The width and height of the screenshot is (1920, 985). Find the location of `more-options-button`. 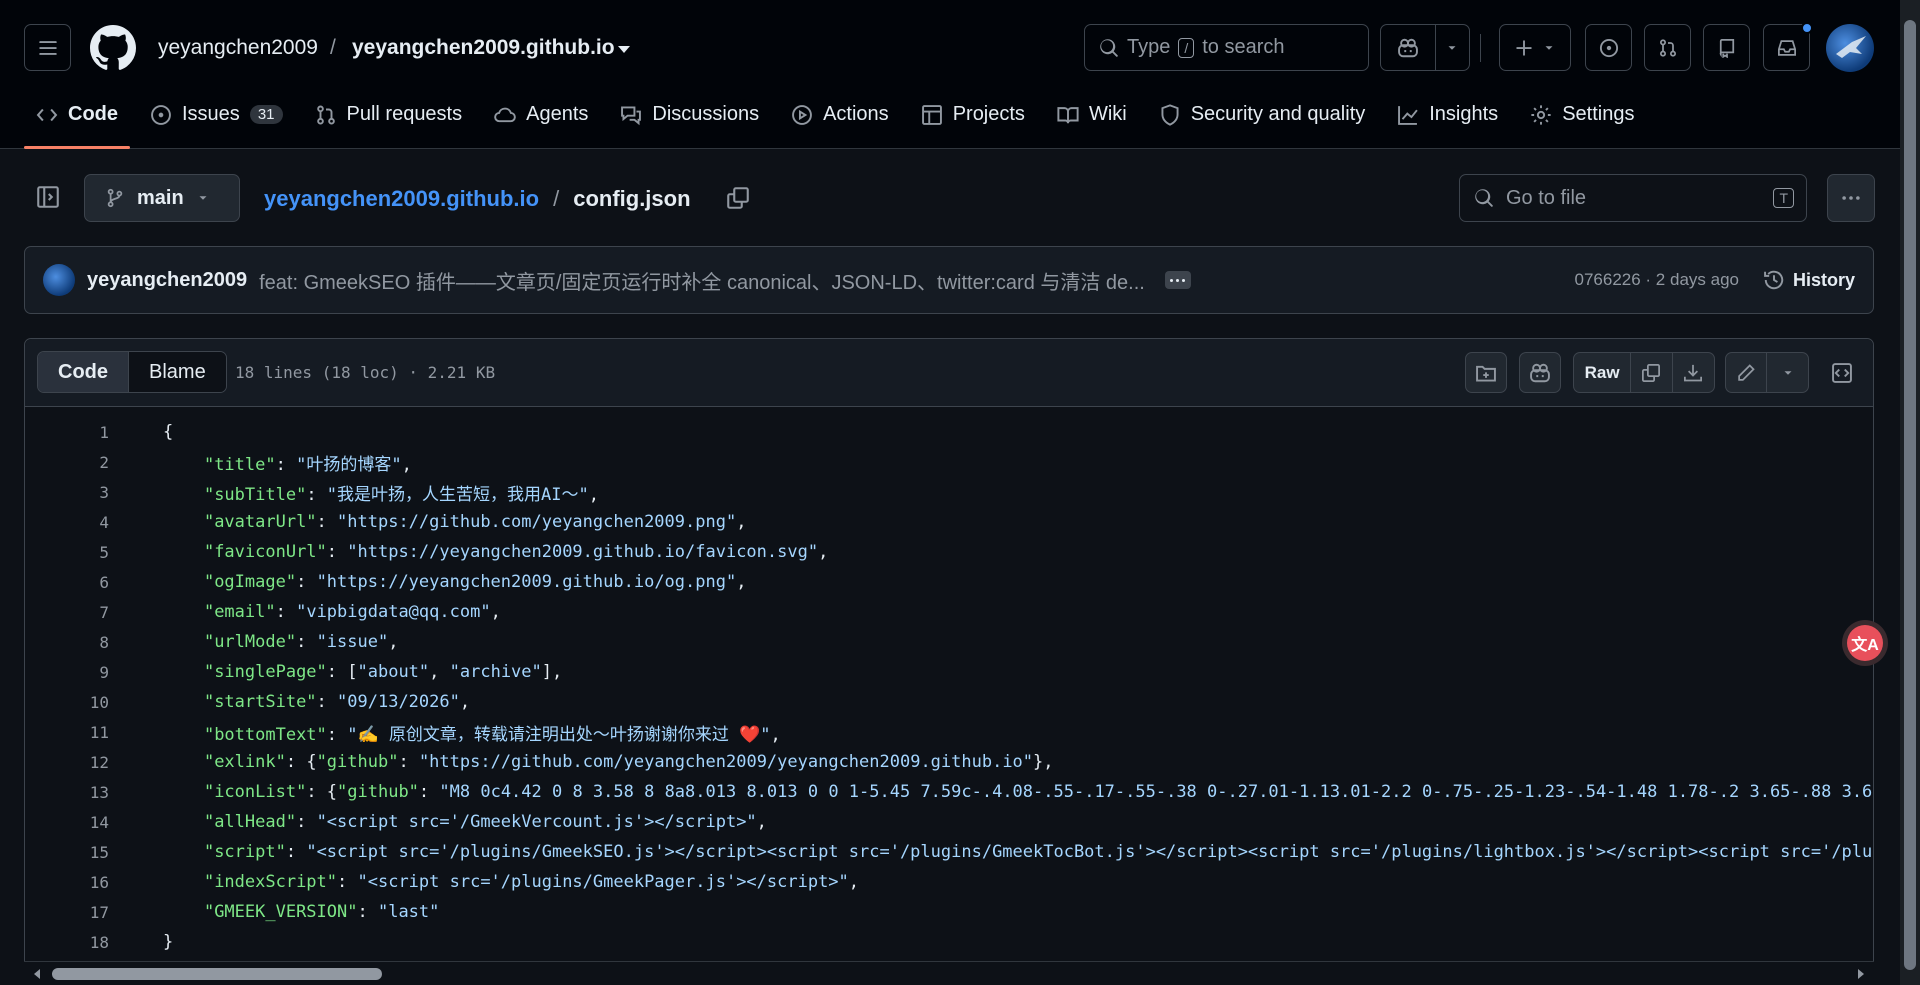

more-options-button is located at coordinates (1851, 198).